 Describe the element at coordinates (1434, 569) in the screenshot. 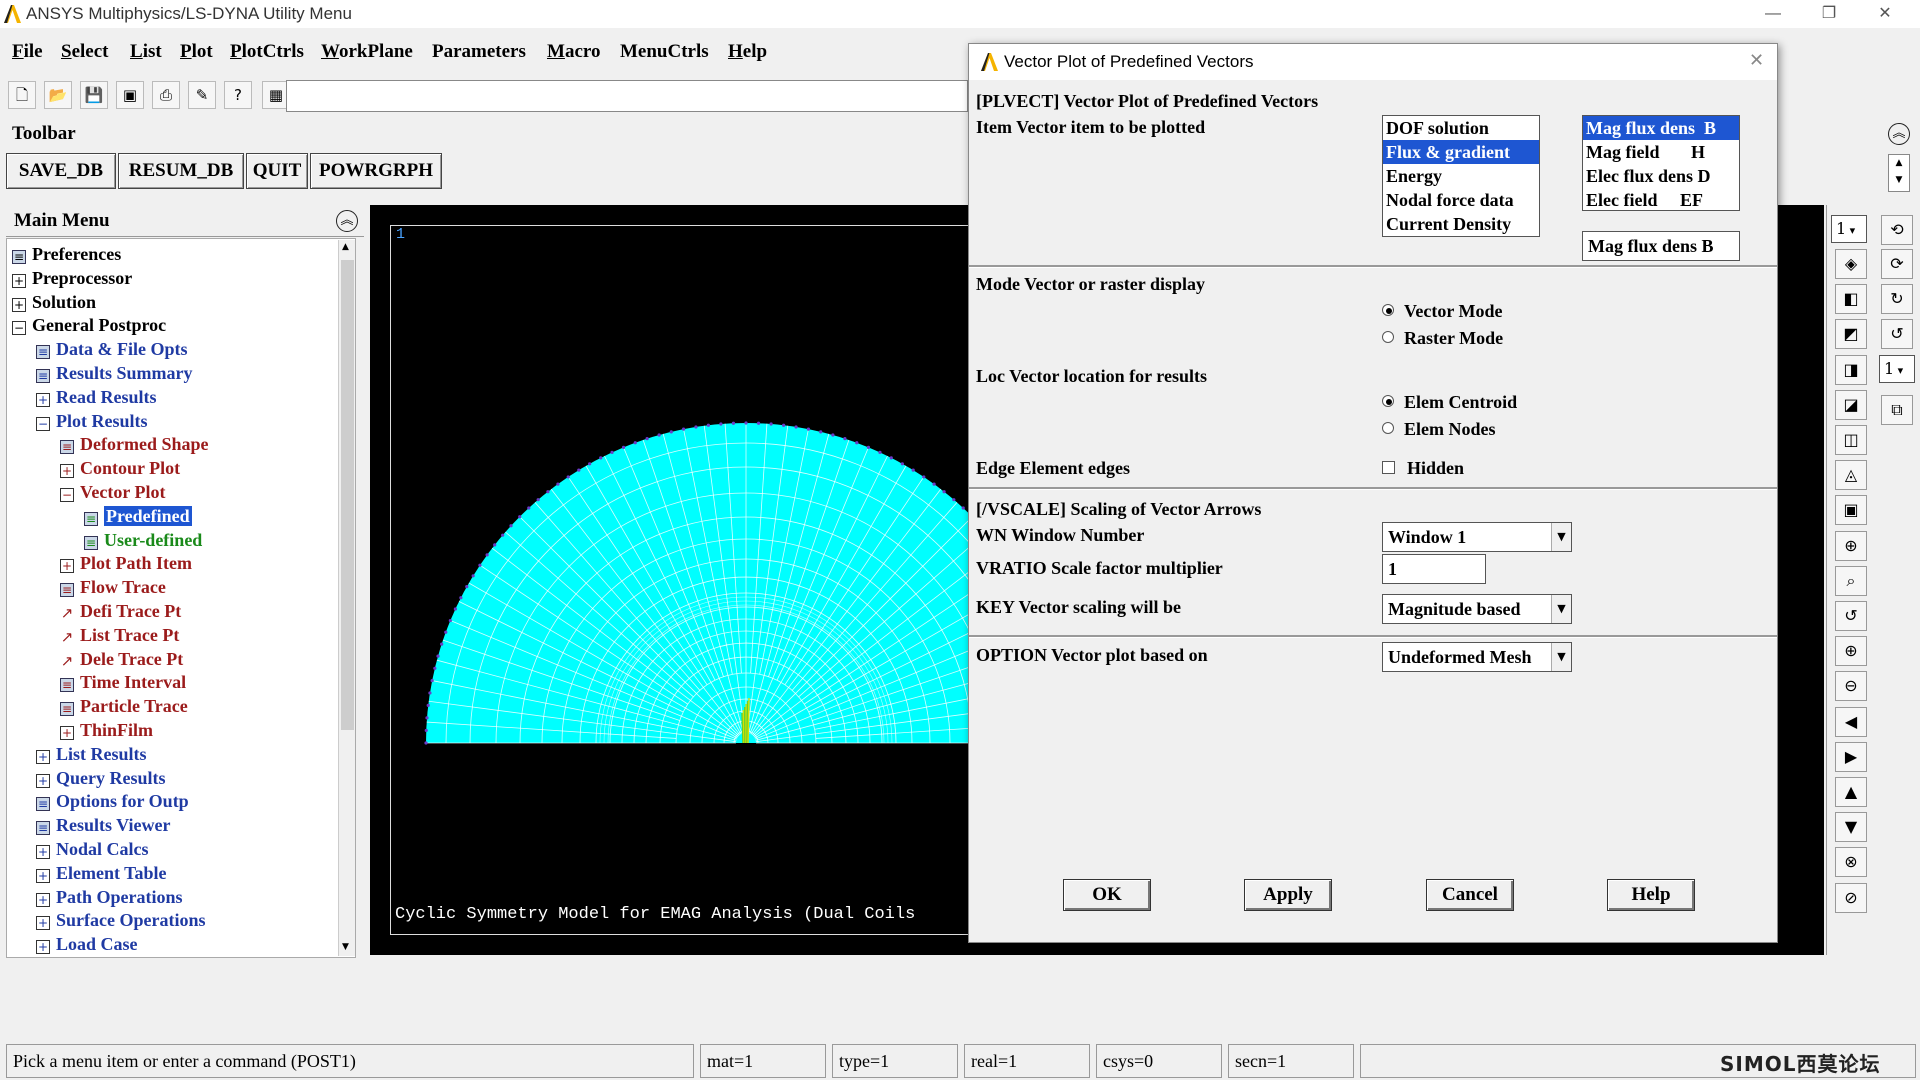

I see `vratio-input: 1` at that location.